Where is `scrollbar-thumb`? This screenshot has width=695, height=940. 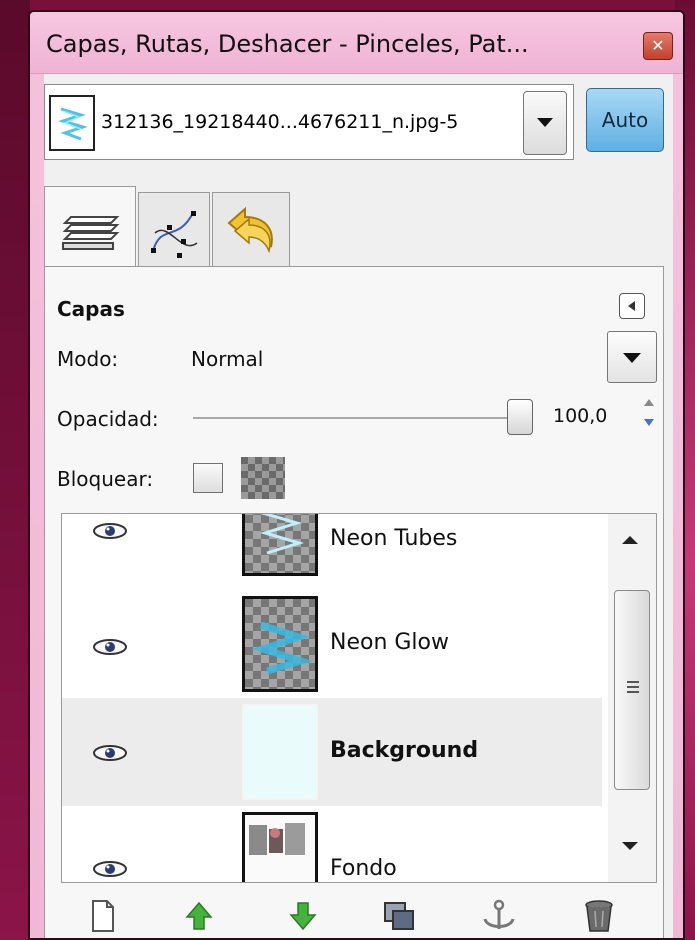 scrollbar-thumb is located at coordinates (632, 690).